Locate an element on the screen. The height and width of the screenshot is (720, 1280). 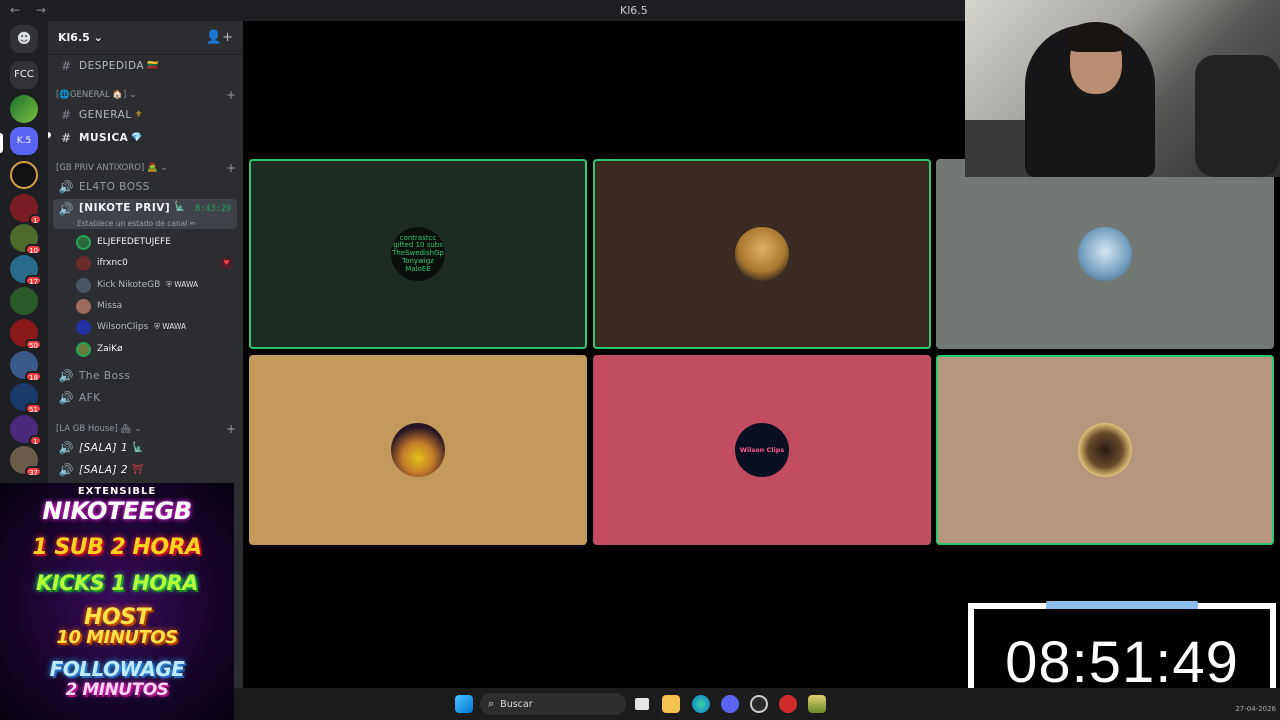
search-icon: ⌕ is located at coordinates (491, 703).